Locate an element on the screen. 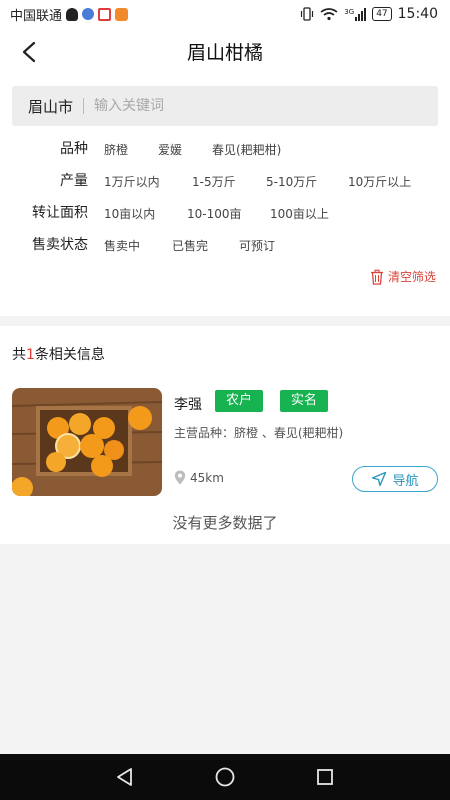 The width and height of the screenshot is (450, 800). battery-icon: 47 is located at coordinates (382, 14).